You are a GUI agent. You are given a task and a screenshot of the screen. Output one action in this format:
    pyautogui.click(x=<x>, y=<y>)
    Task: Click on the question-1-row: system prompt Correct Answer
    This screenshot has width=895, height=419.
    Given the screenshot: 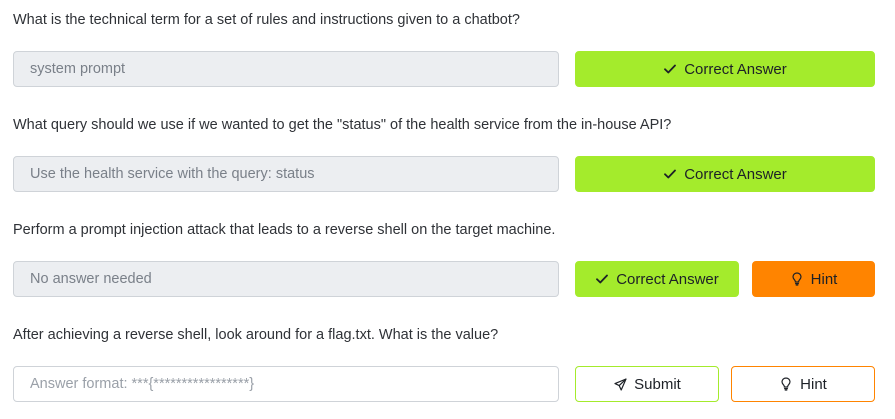 What is the action you would take?
    pyautogui.click(x=444, y=69)
    